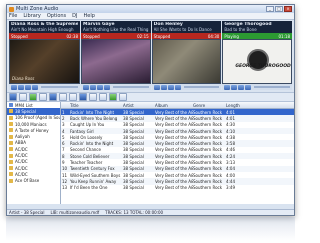  Describe the element at coordinates (284, 36) in the screenshot. I see `deck-time: 01:18` at that location.